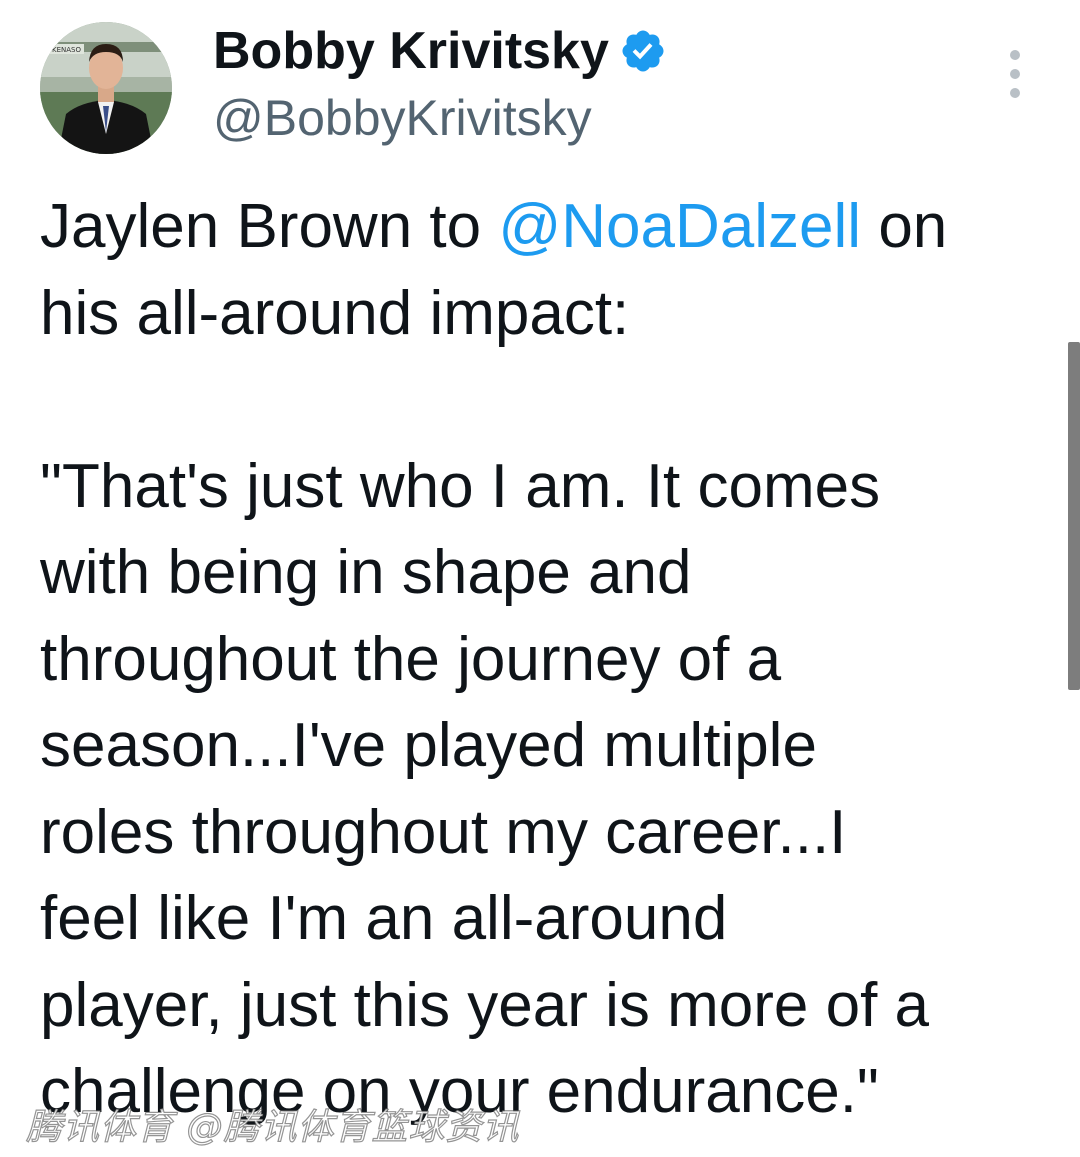  What do you see at coordinates (1015, 74) in the screenshot?
I see `more-options-button` at bounding box center [1015, 74].